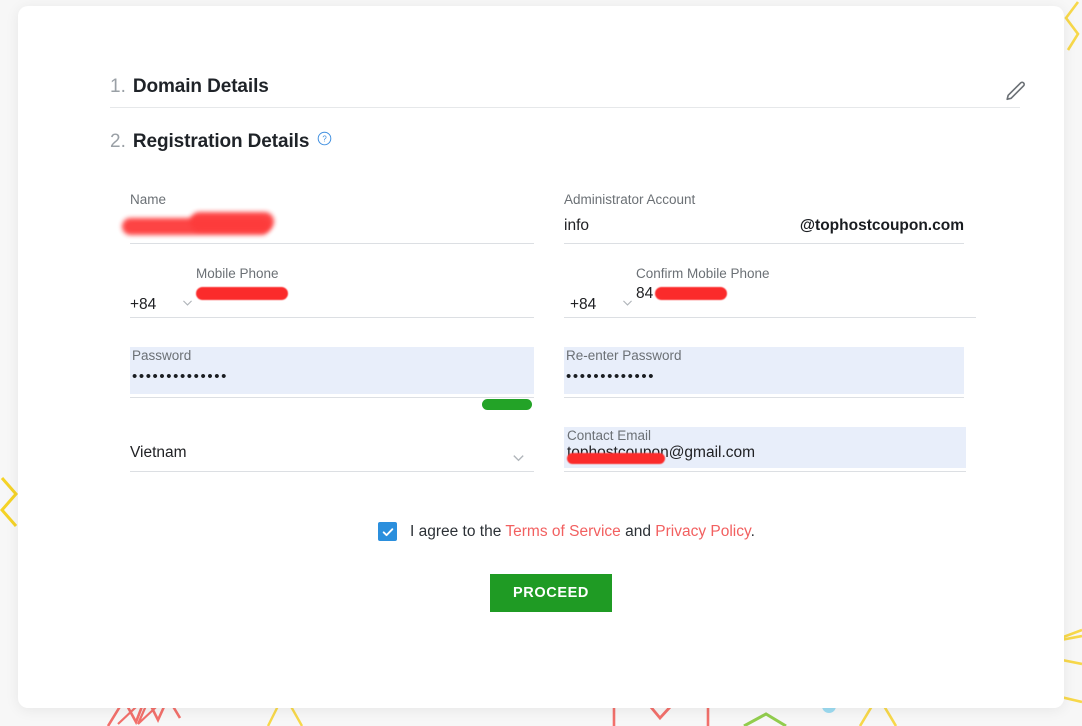  What do you see at coordinates (1072, 26) in the screenshot?
I see `confetti-streamer-top-right` at bounding box center [1072, 26].